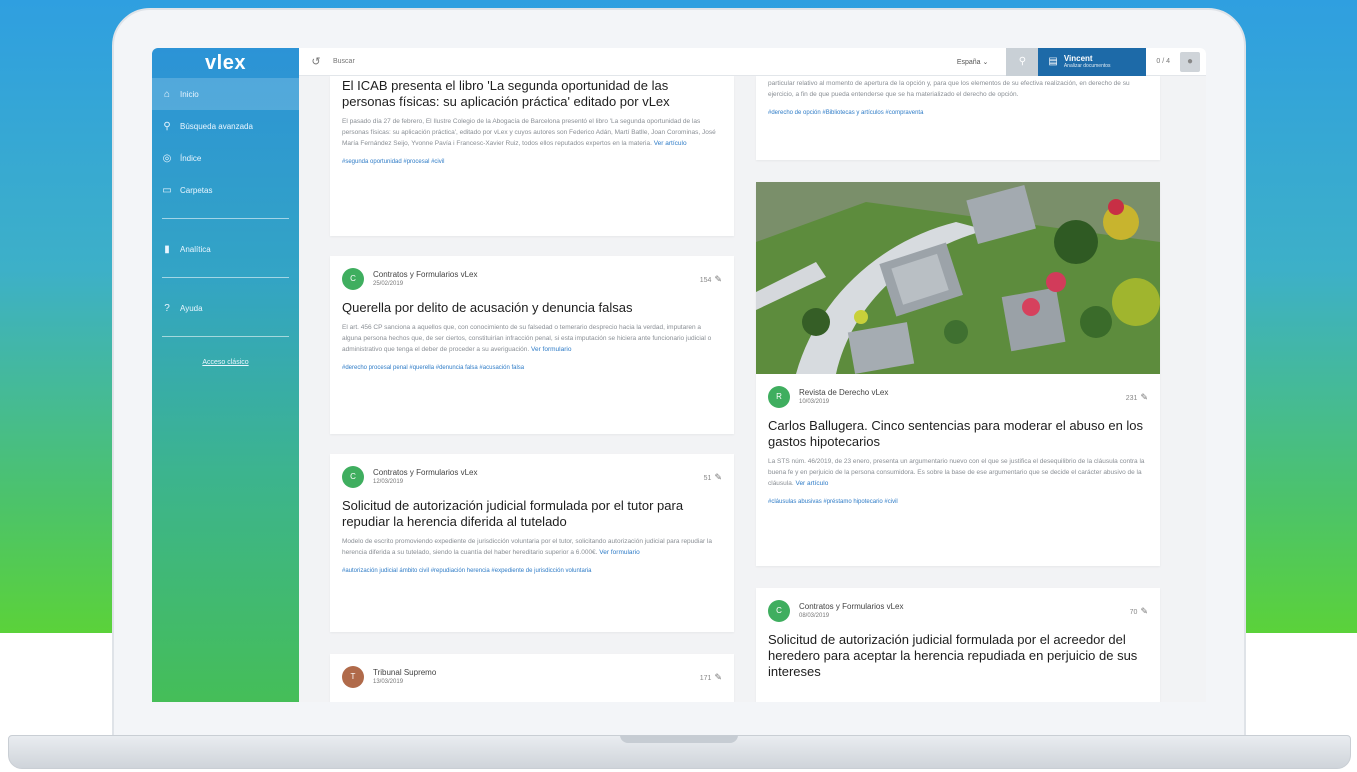 The height and width of the screenshot is (772, 1357). Describe the element at coordinates (1078, 58) in the screenshot. I see `vincent-title: Vincent` at that location.